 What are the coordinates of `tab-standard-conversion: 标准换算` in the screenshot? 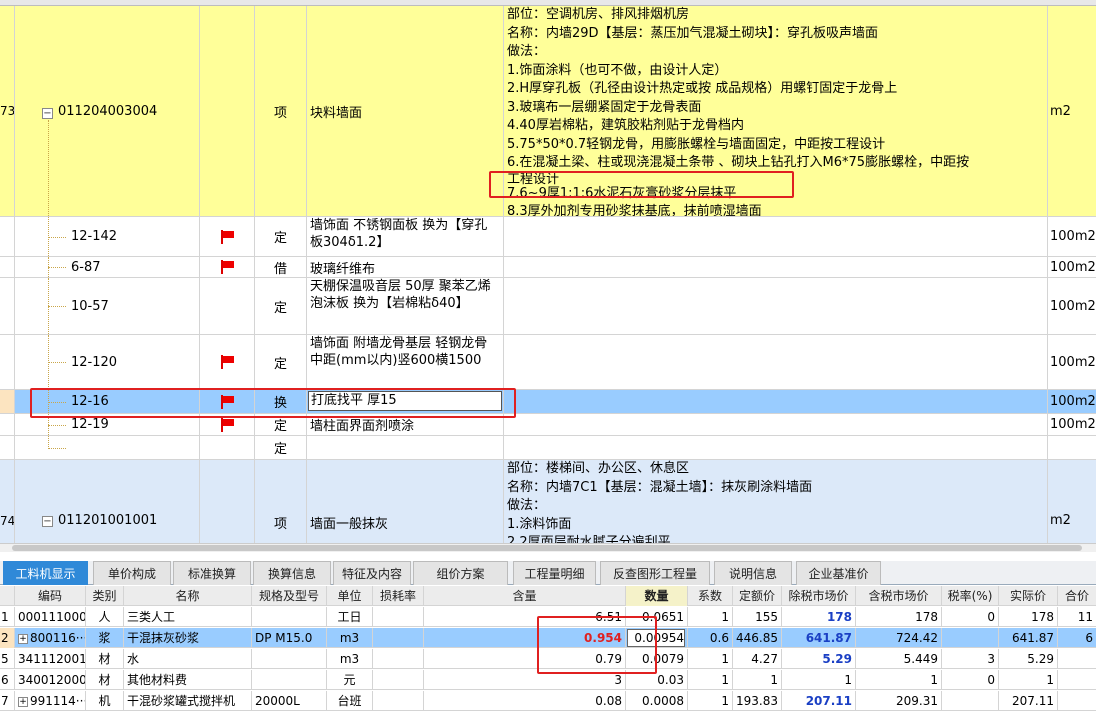 It's located at (212, 573).